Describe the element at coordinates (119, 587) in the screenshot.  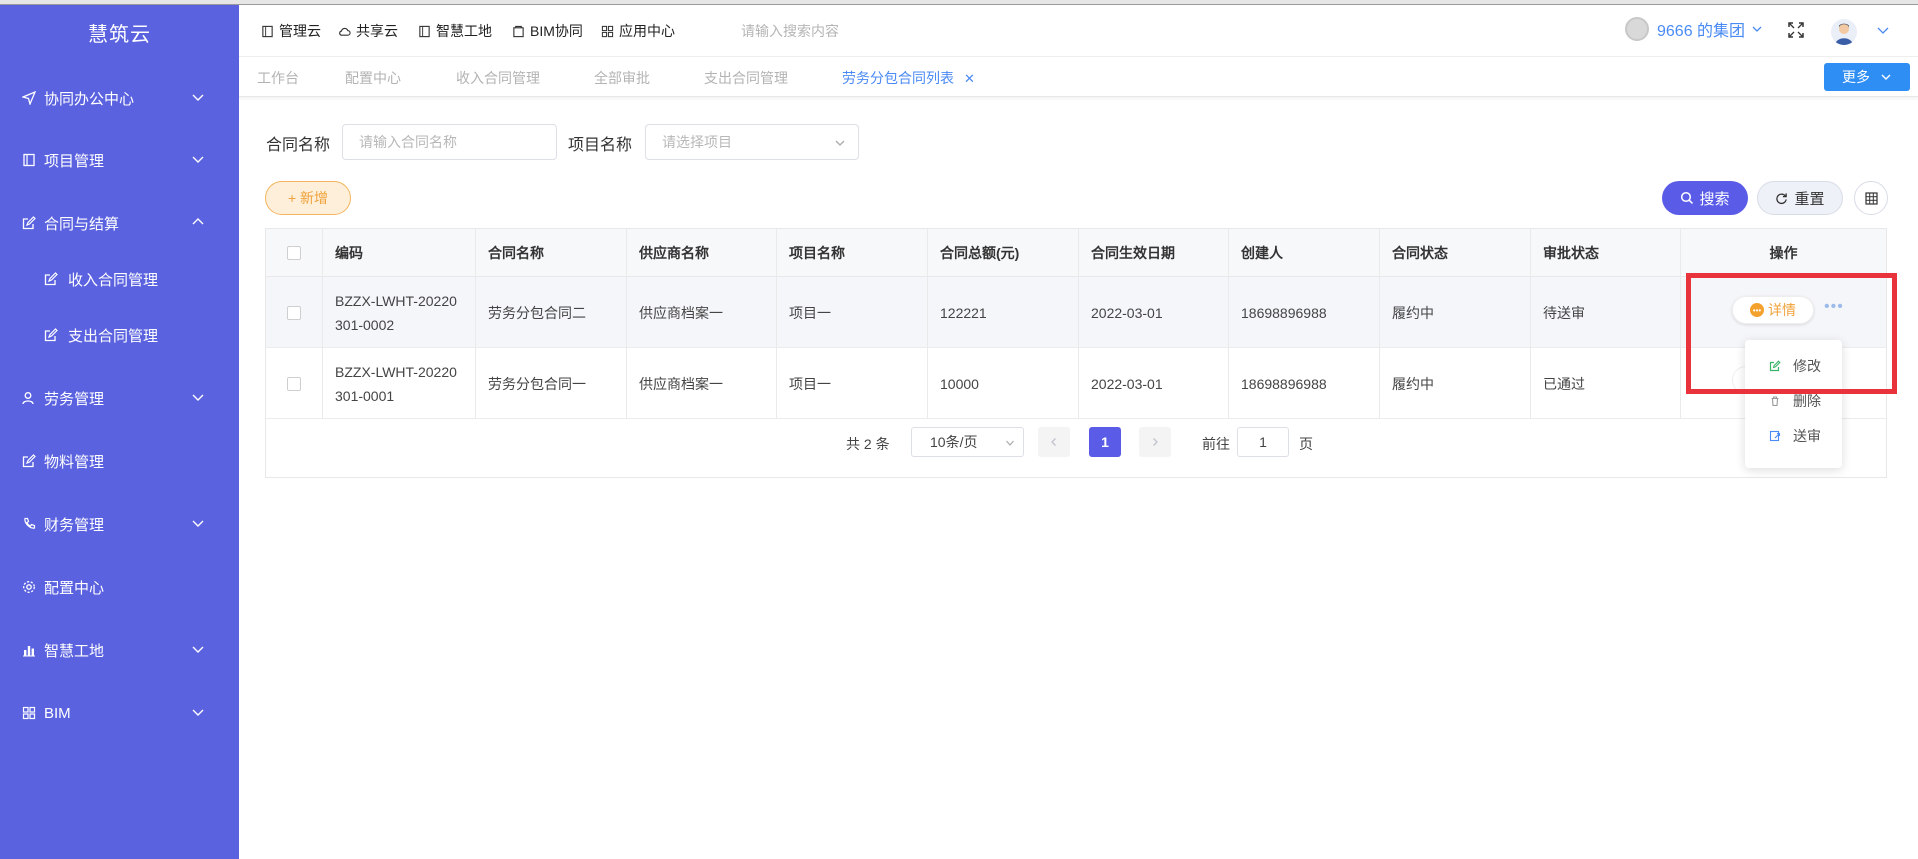
I see `sidebar-item-config-center: 配置中心` at that location.